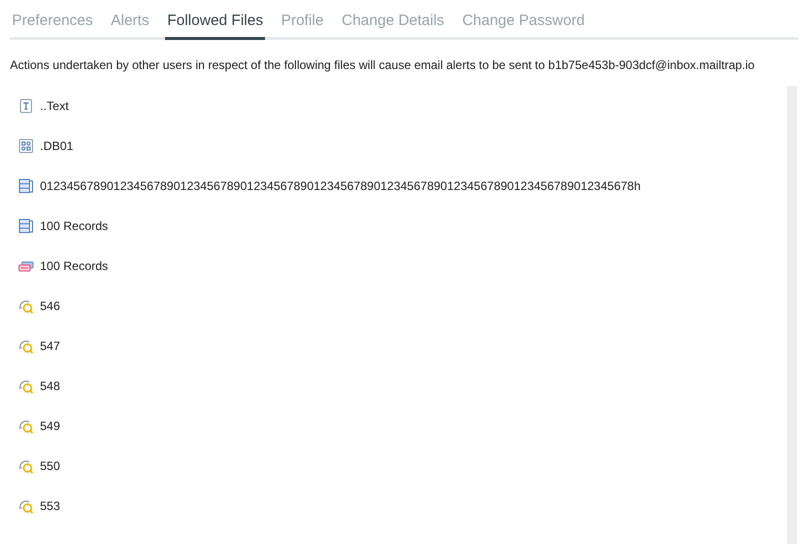 Image resolution: width=803 pixels, height=544 pixels. I want to click on file-link: 01234567890123456789012345678901234567890123456789012345678901234567890123456789012345678h, so click(340, 186).